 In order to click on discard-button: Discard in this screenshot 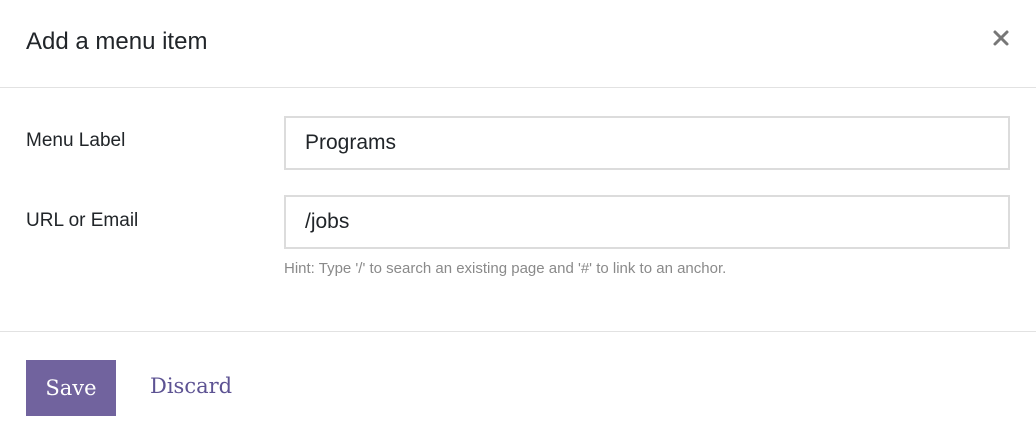, I will do `click(191, 386)`.